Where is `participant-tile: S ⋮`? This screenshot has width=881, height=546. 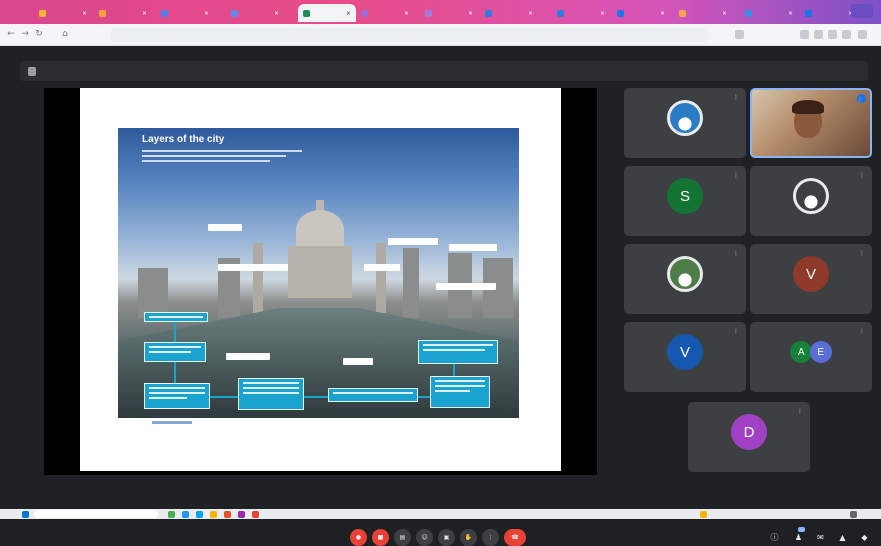
participant-tile: S ⋮ is located at coordinates (685, 201).